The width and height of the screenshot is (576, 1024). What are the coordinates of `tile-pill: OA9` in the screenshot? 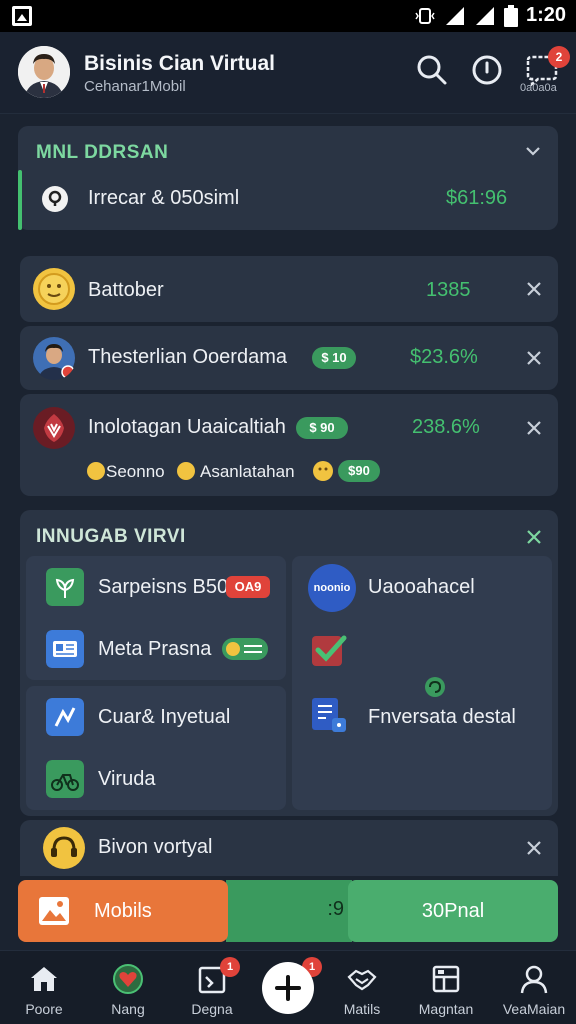 It's located at (248, 587).